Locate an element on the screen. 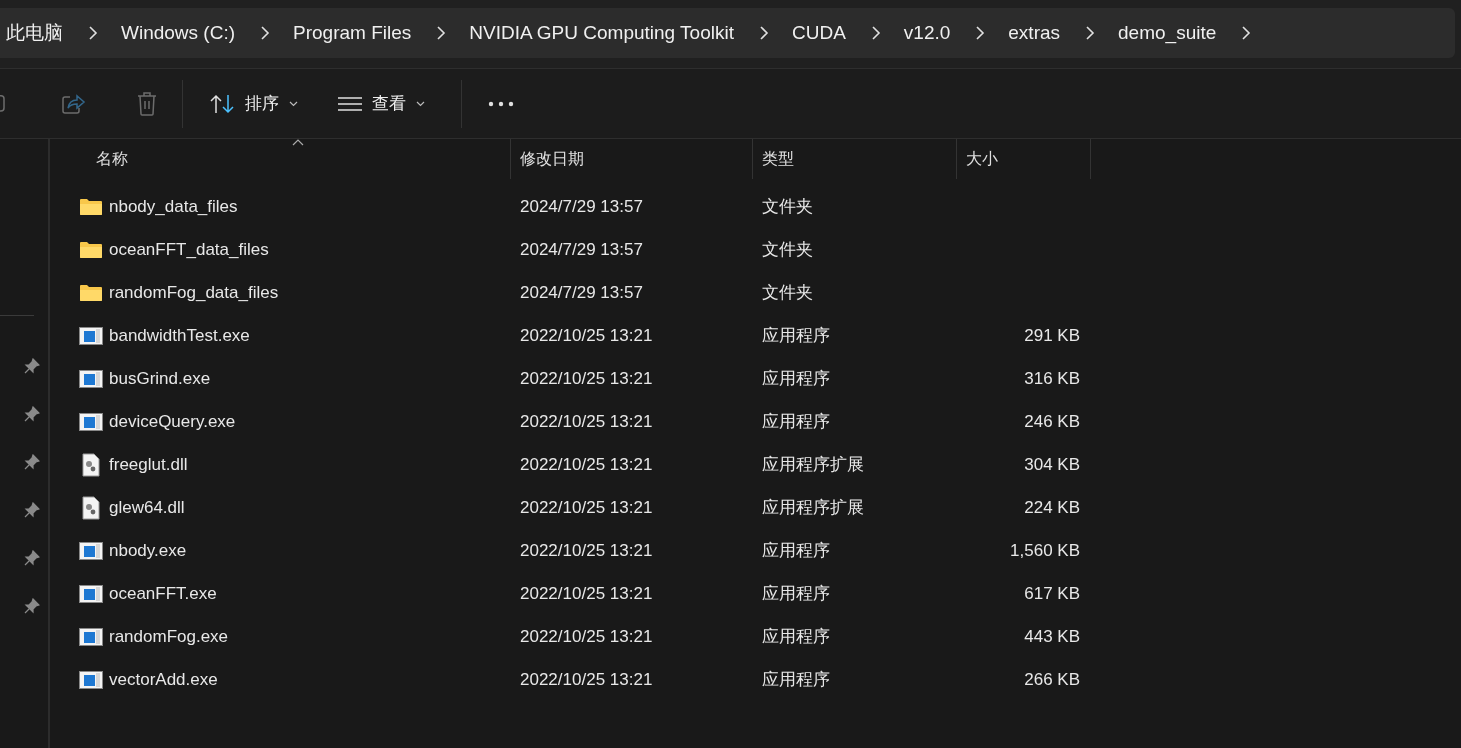  breadcrumb-item: CUDA is located at coordinates (818, 33).